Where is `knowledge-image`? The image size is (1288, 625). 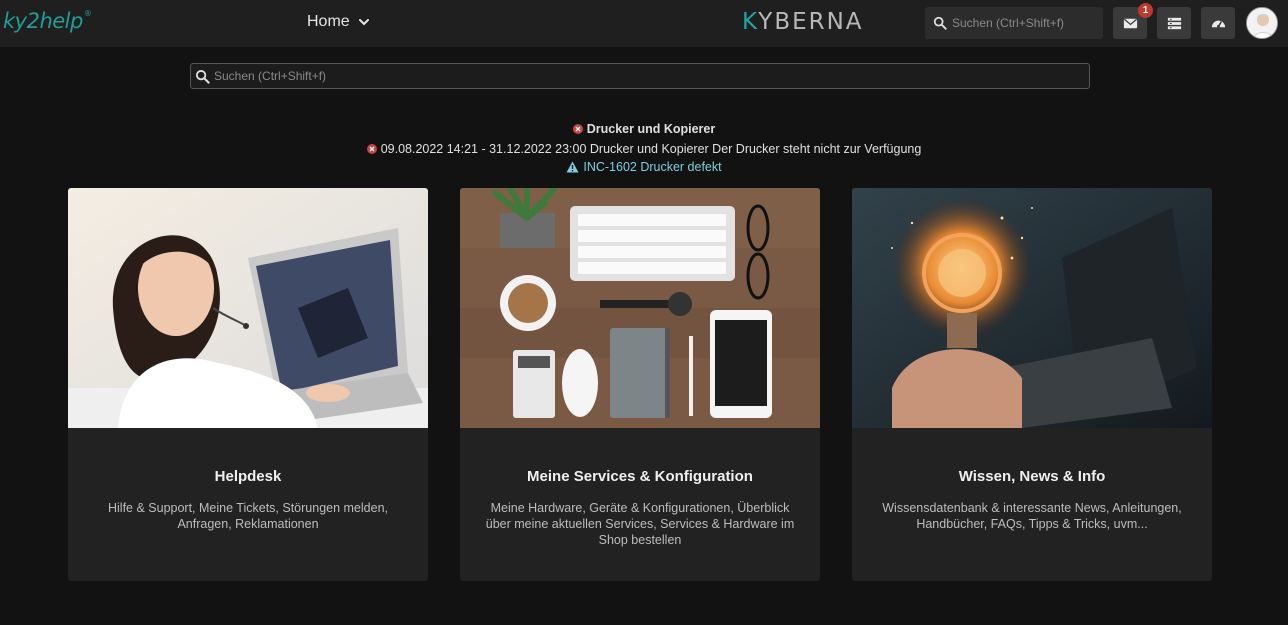 knowledge-image is located at coordinates (1032, 308).